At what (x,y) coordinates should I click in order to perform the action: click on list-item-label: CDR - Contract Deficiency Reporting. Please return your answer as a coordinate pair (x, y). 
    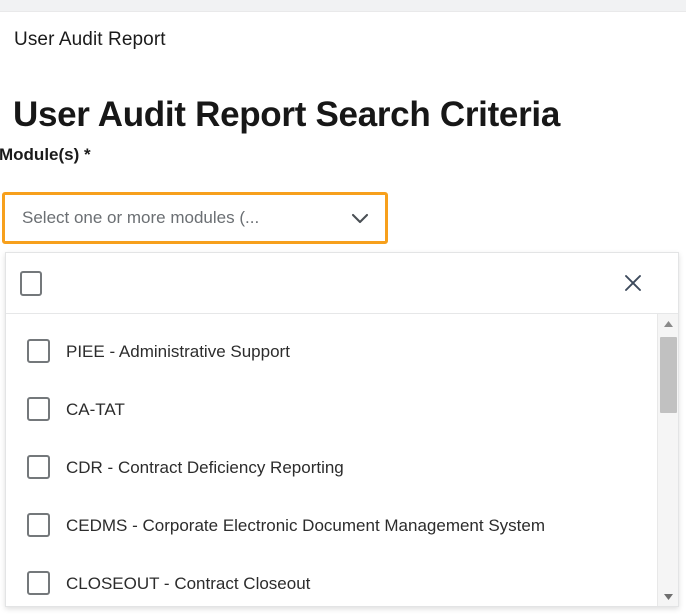
    Looking at the image, I should click on (205, 467).